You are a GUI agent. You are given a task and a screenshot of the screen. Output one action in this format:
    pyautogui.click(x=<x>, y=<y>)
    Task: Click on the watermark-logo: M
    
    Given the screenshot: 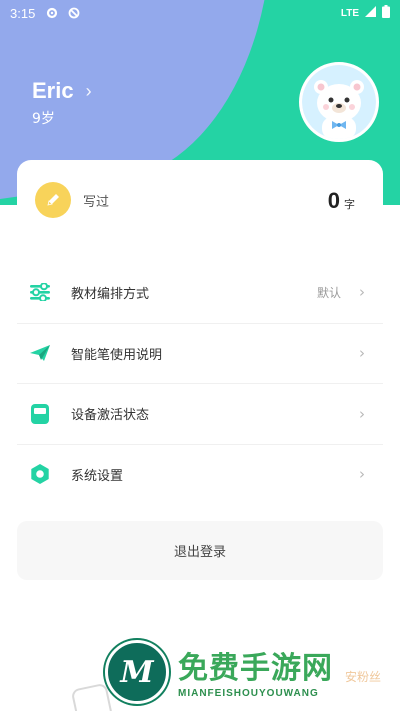 What is the action you would take?
    pyautogui.click(x=137, y=672)
    